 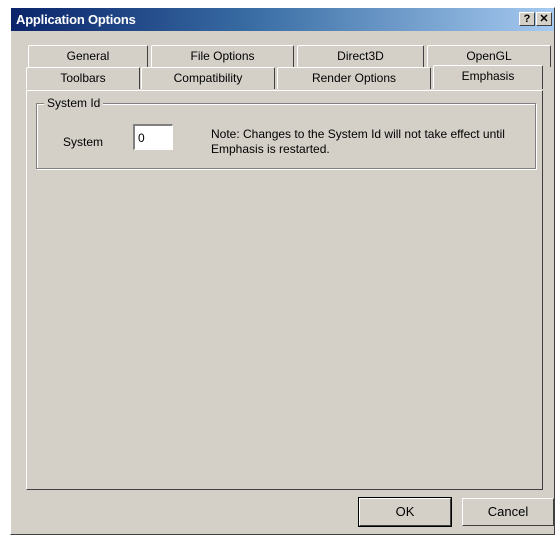 I want to click on system-field-label: System, so click(x=83, y=142).